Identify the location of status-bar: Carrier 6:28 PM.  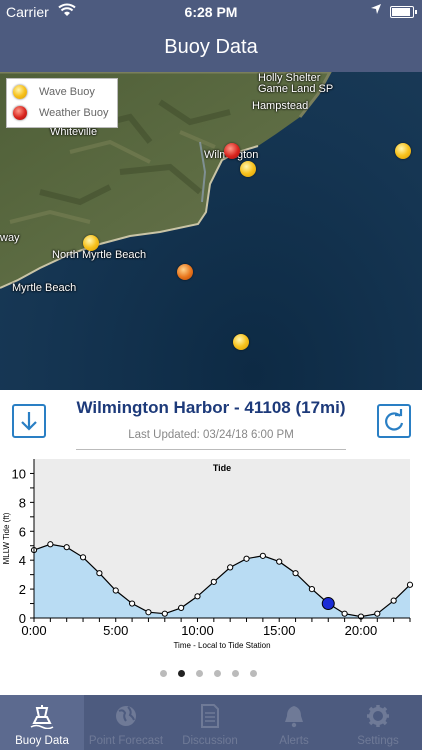
(211, 12).